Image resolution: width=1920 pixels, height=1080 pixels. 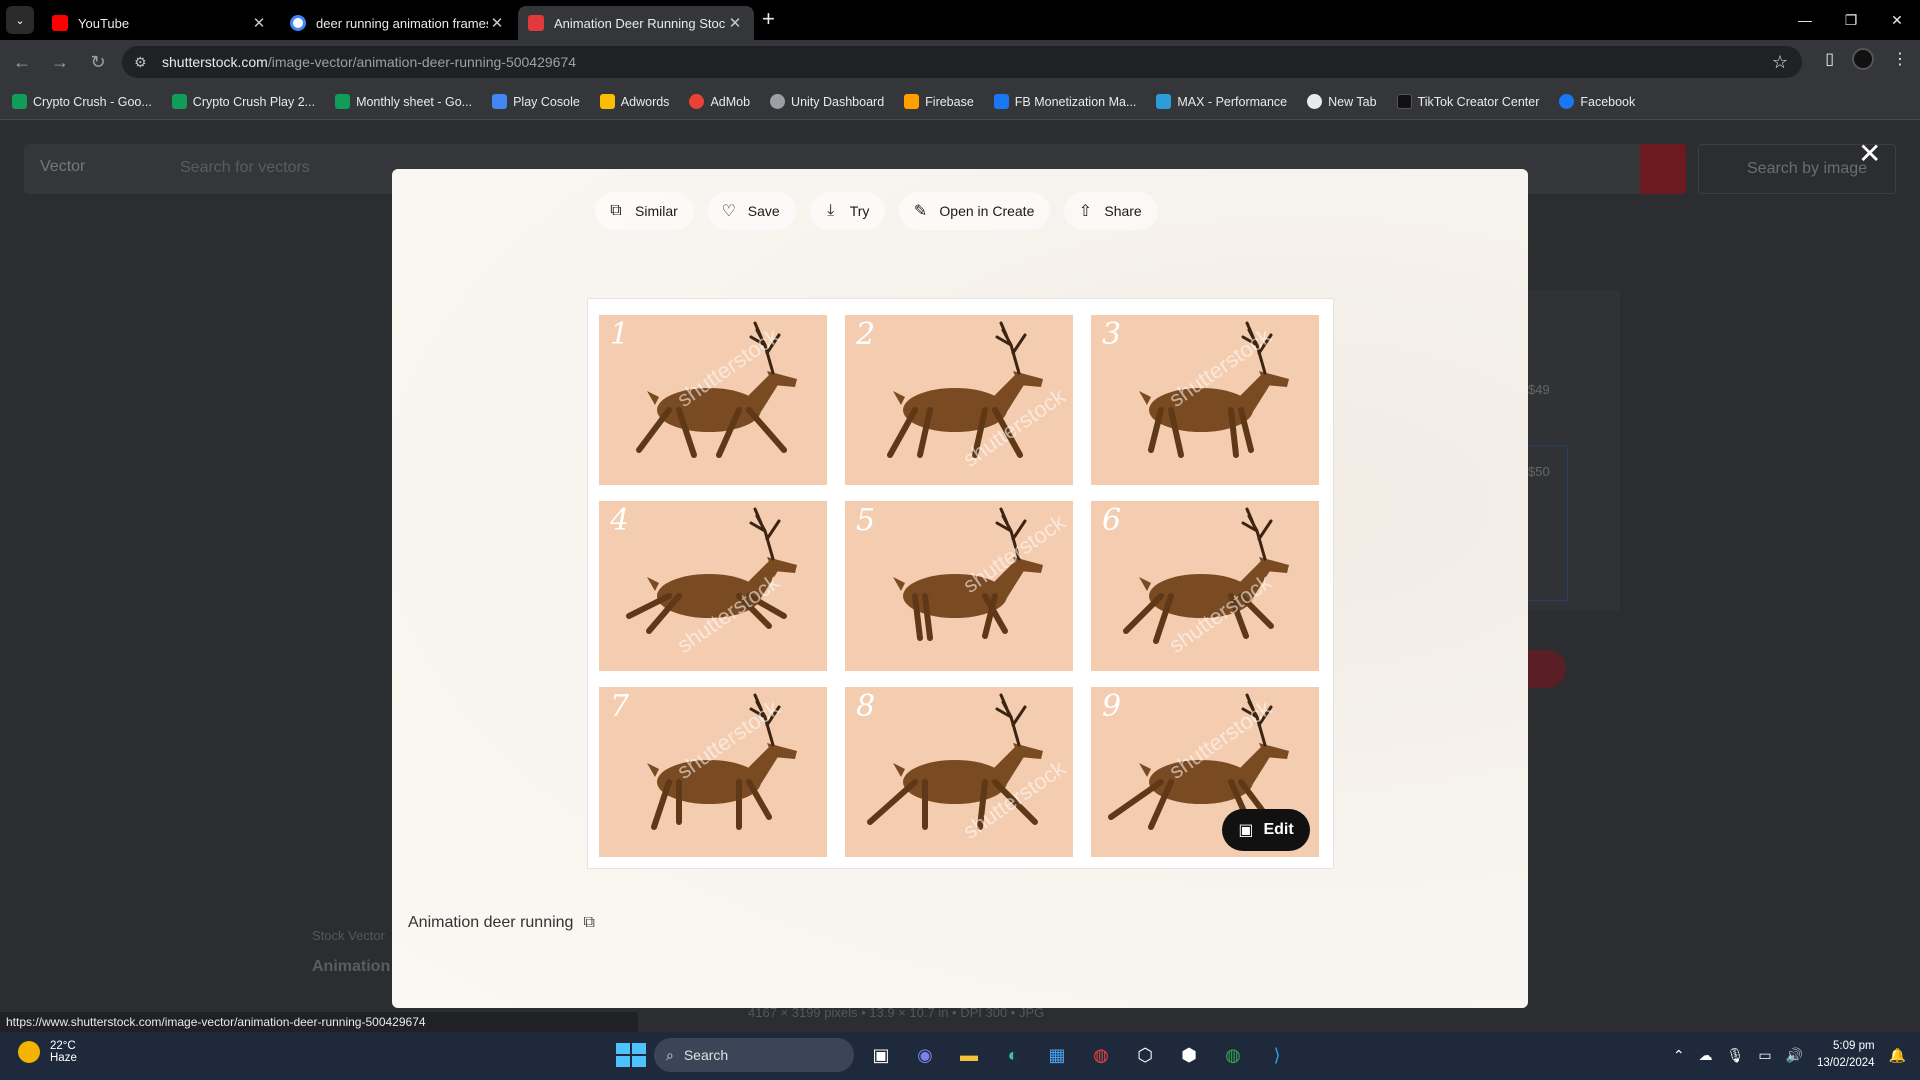 What do you see at coordinates (778, 101) in the screenshot?
I see `unity-icon` at bounding box center [778, 101].